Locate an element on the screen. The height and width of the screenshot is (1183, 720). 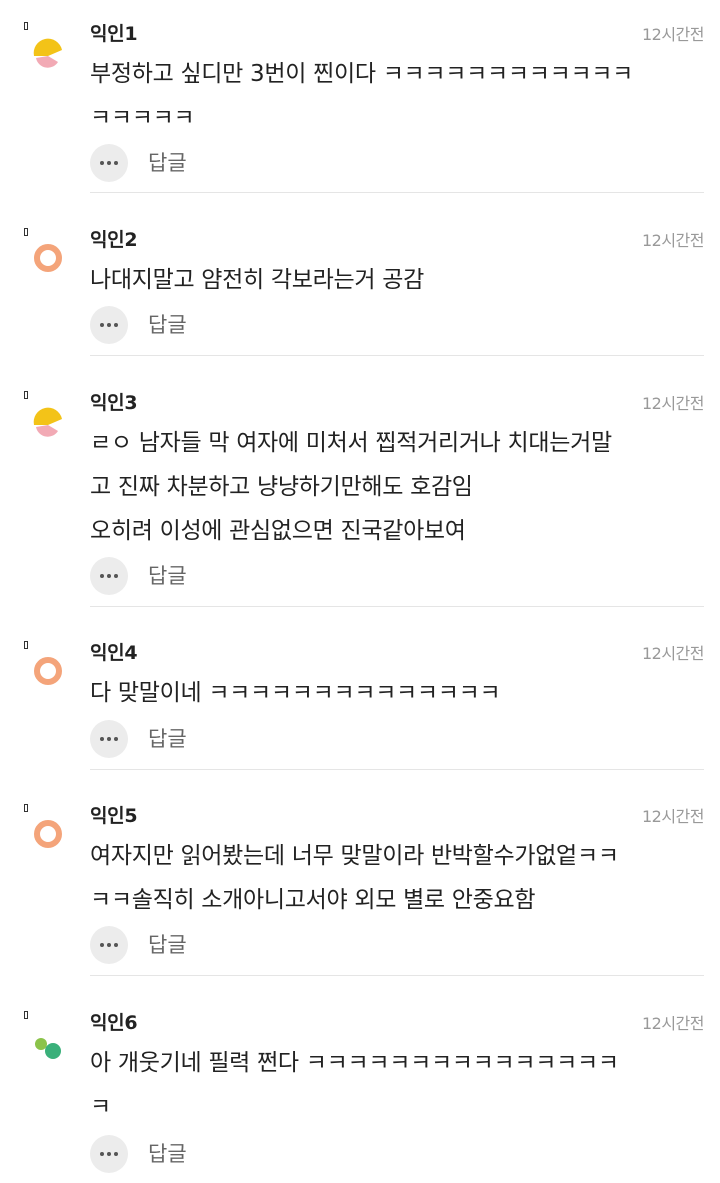
comment-text: 부정하고 싶디만 3번이 찐이다 ㅋㅋㅋㅋㅋㅋㅋㅋㅋㅋㅋㅋ ㅋㅋㅋㅋㅋ is located at coordinates (362, 96).